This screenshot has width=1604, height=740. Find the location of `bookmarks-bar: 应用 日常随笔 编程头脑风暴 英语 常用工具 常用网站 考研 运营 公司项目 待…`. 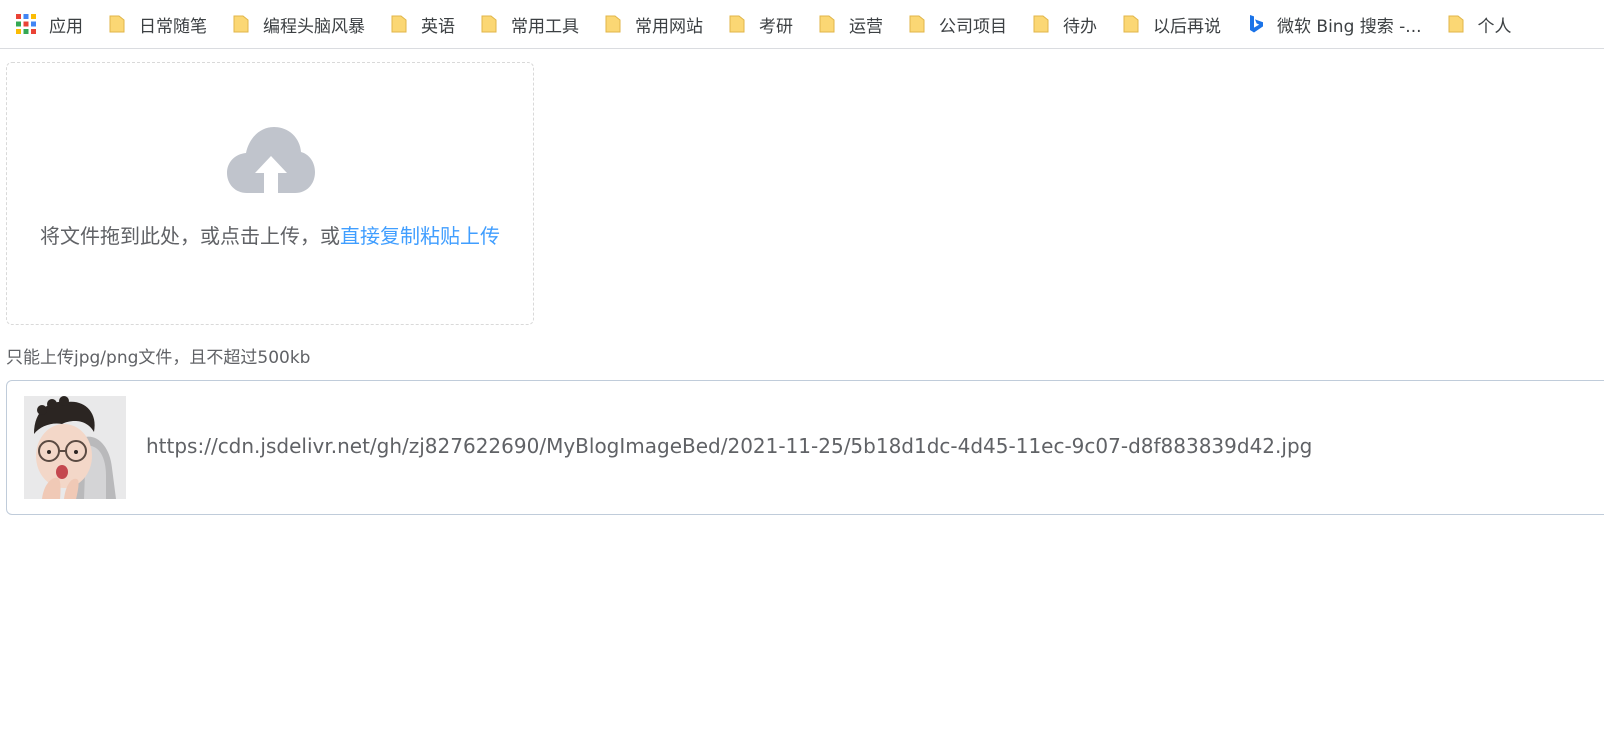

bookmarks-bar: 应用 日常随笔 编程头脑风暴 英语 常用工具 常用网站 考研 运营 公司项目 待… is located at coordinates (802, 24).